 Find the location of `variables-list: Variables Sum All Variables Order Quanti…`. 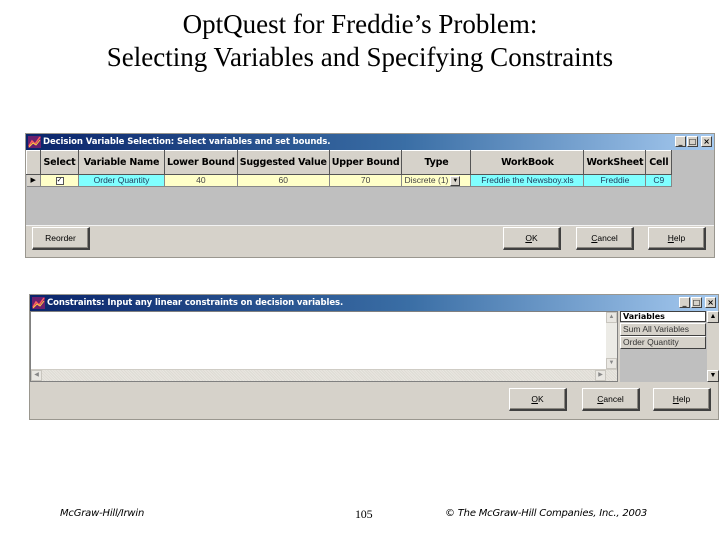

variables-list: Variables Sum All Variables Order Quanti… is located at coordinates (669, 346).